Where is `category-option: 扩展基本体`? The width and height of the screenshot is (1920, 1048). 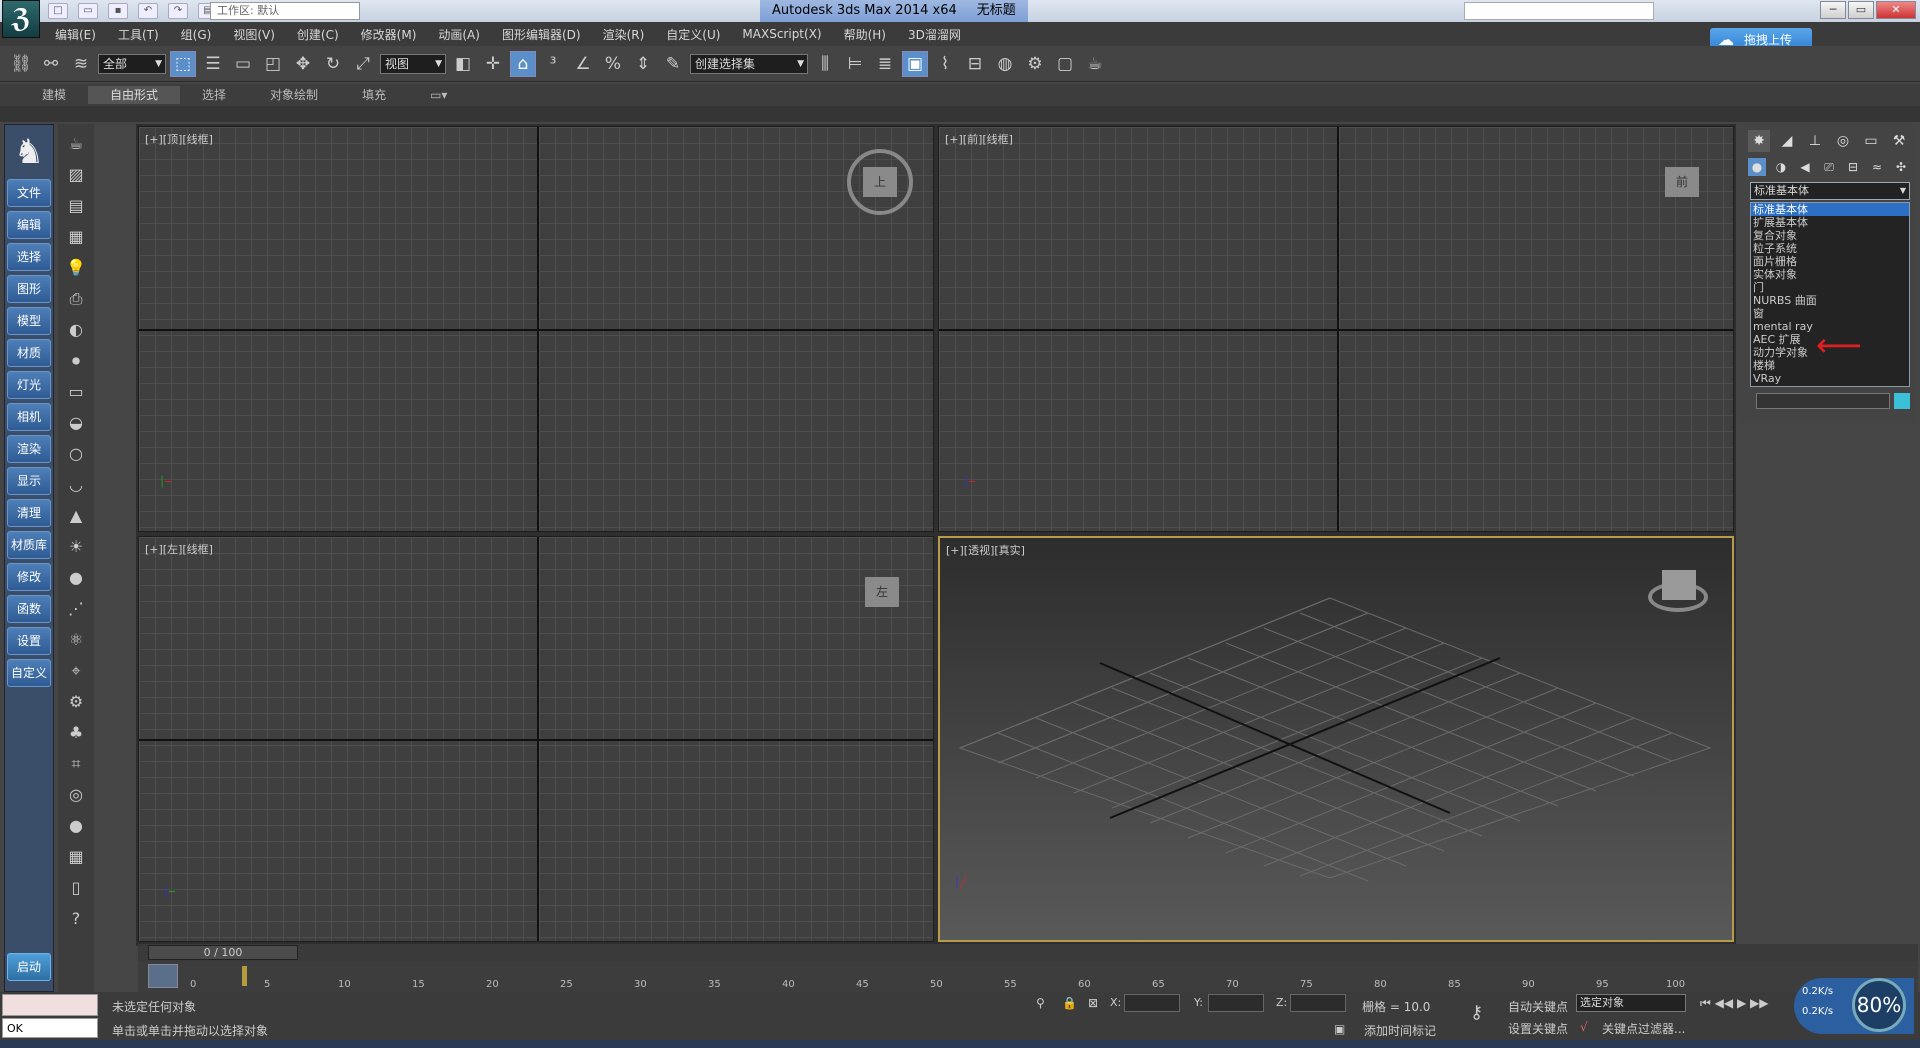 category-option: 扩展基本体 is located at coordinates (1830, 222).